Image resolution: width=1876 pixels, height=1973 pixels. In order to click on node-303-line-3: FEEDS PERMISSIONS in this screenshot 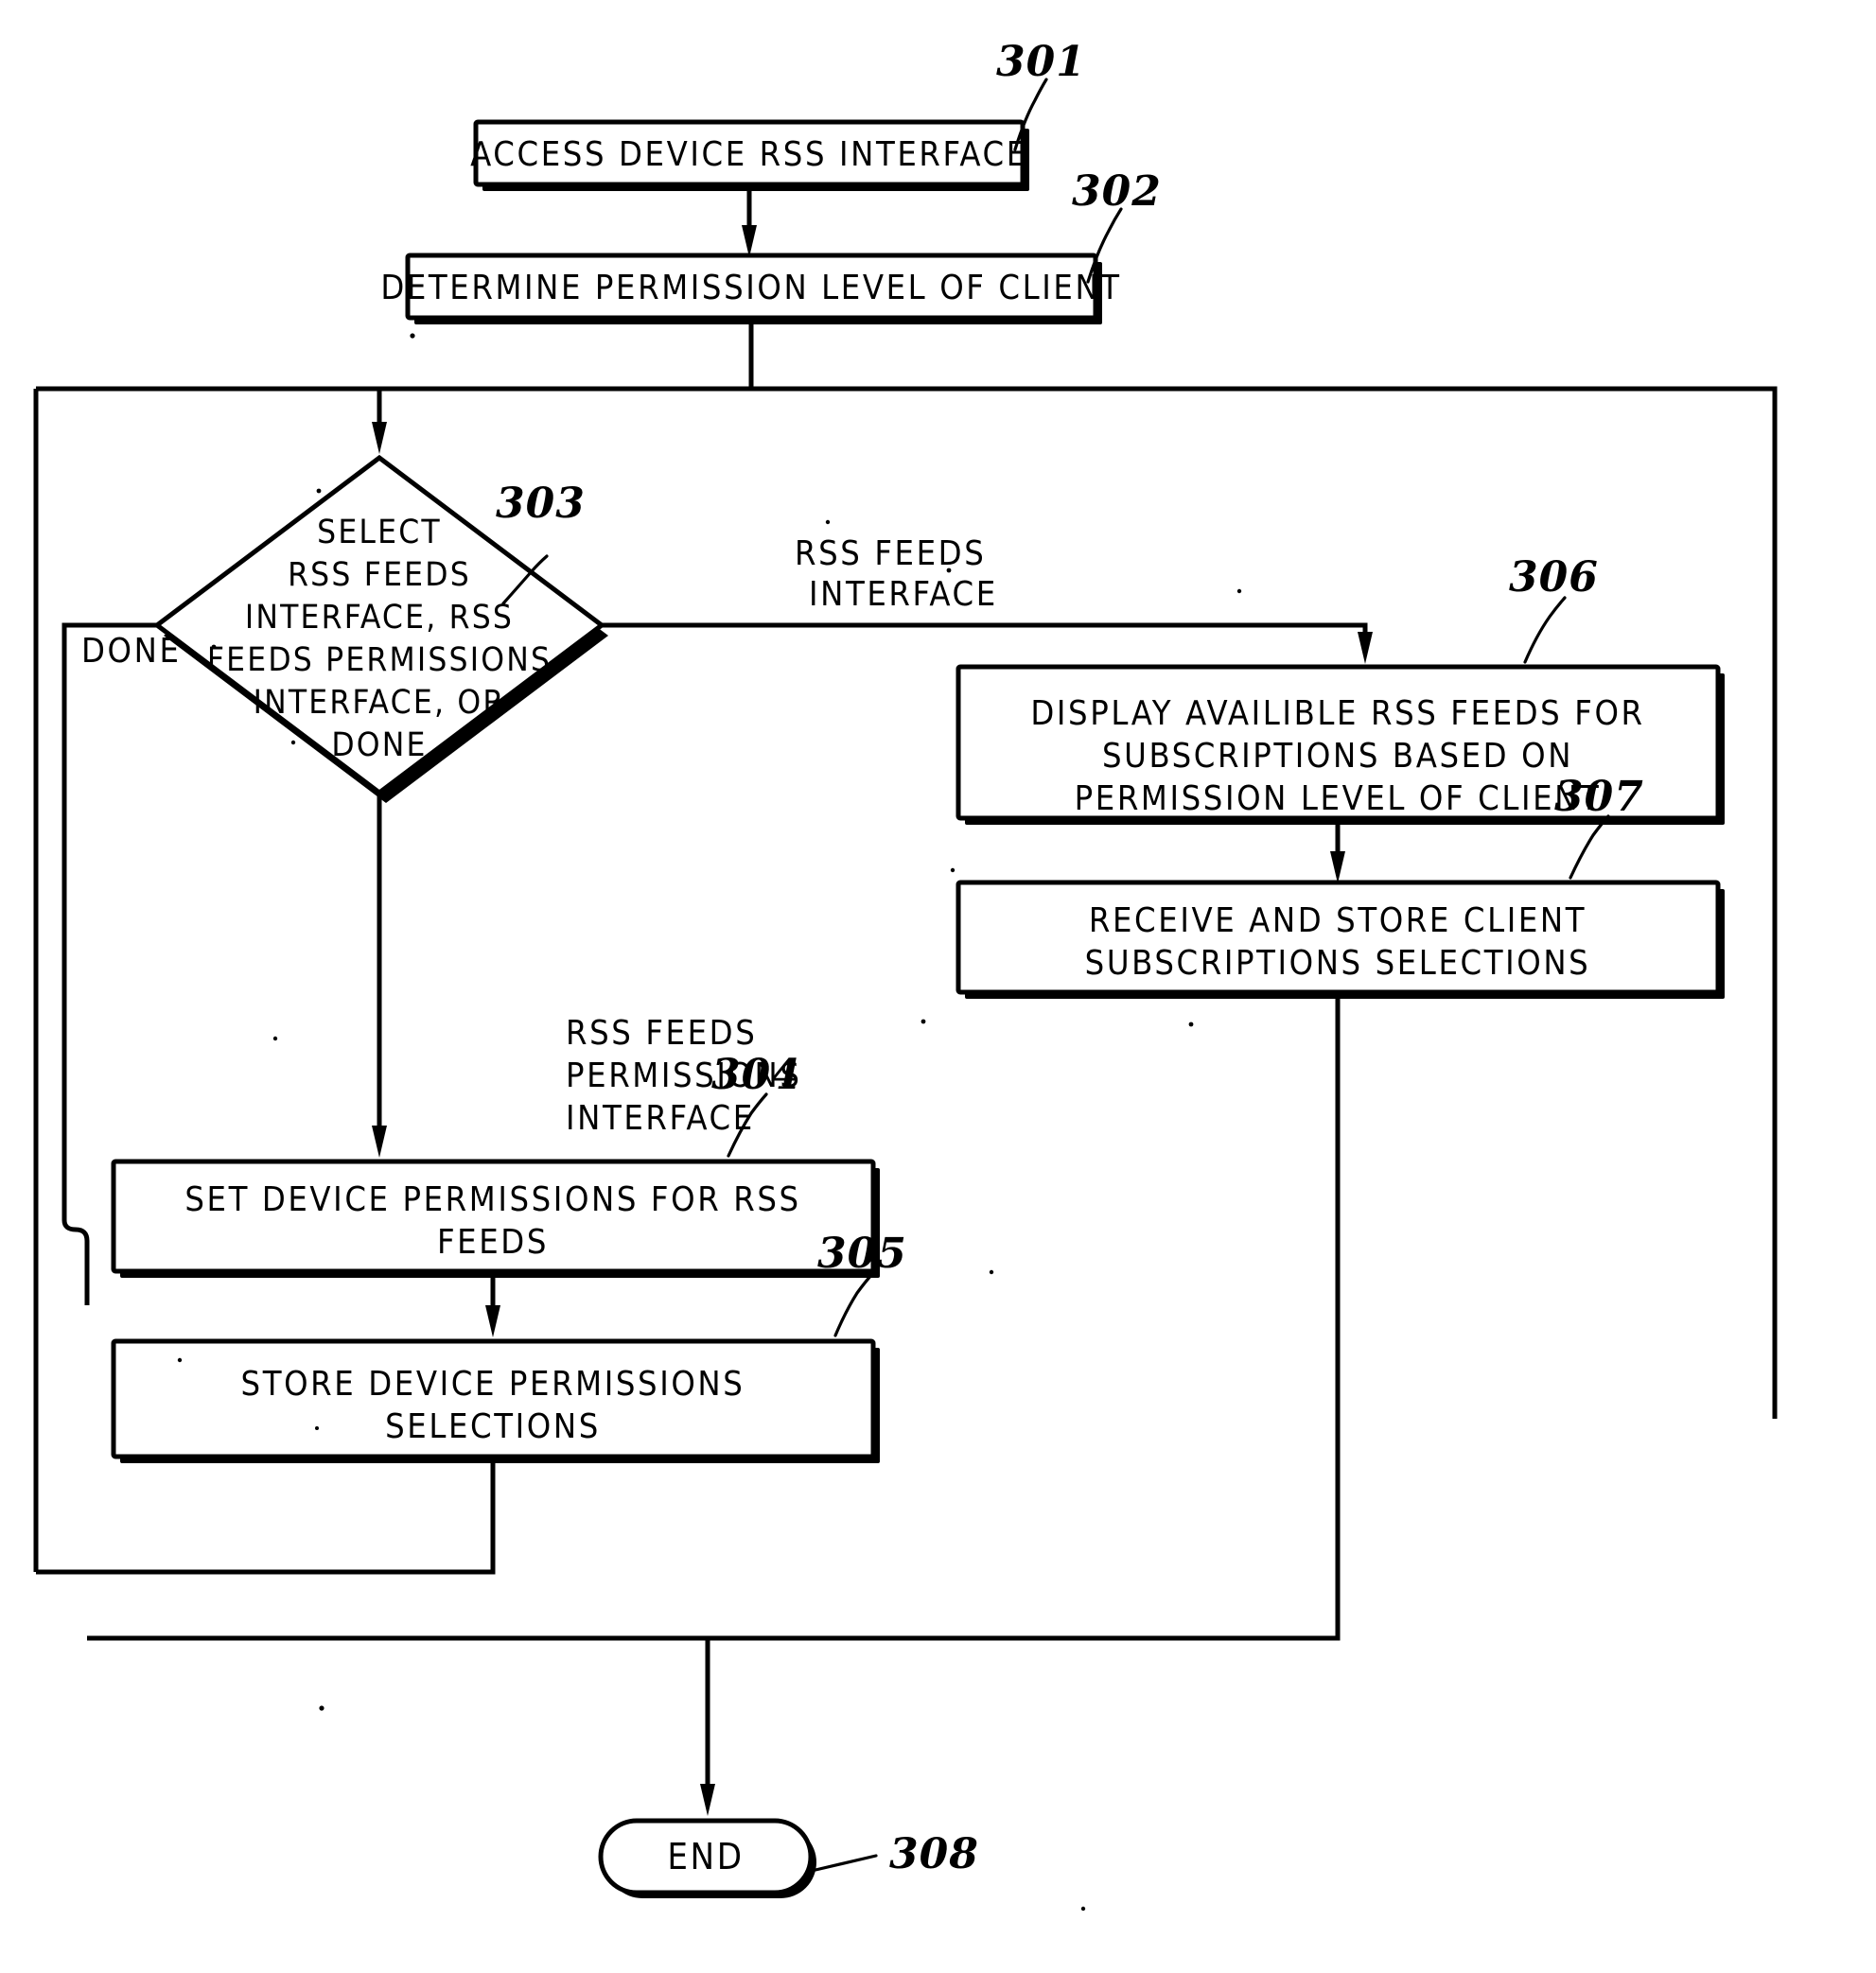, I will do `click(379, 660)`.